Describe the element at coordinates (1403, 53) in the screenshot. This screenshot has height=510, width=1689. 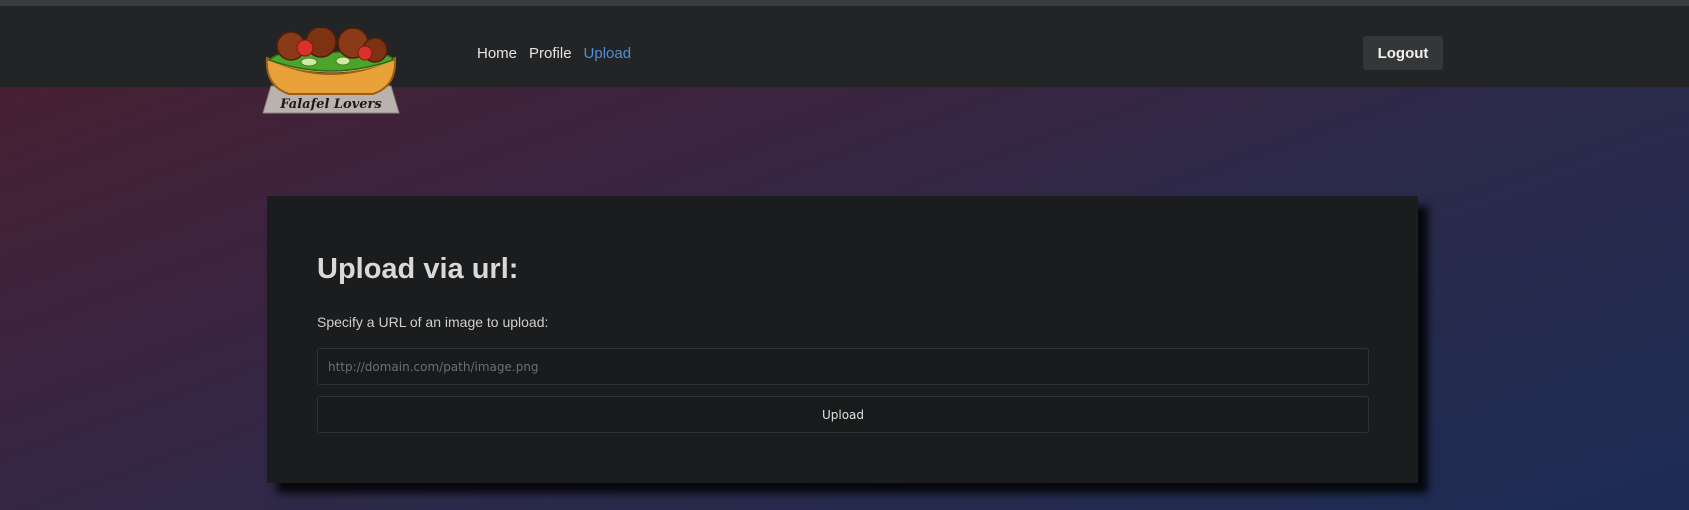
I see `logout-button: Logout` at that location.